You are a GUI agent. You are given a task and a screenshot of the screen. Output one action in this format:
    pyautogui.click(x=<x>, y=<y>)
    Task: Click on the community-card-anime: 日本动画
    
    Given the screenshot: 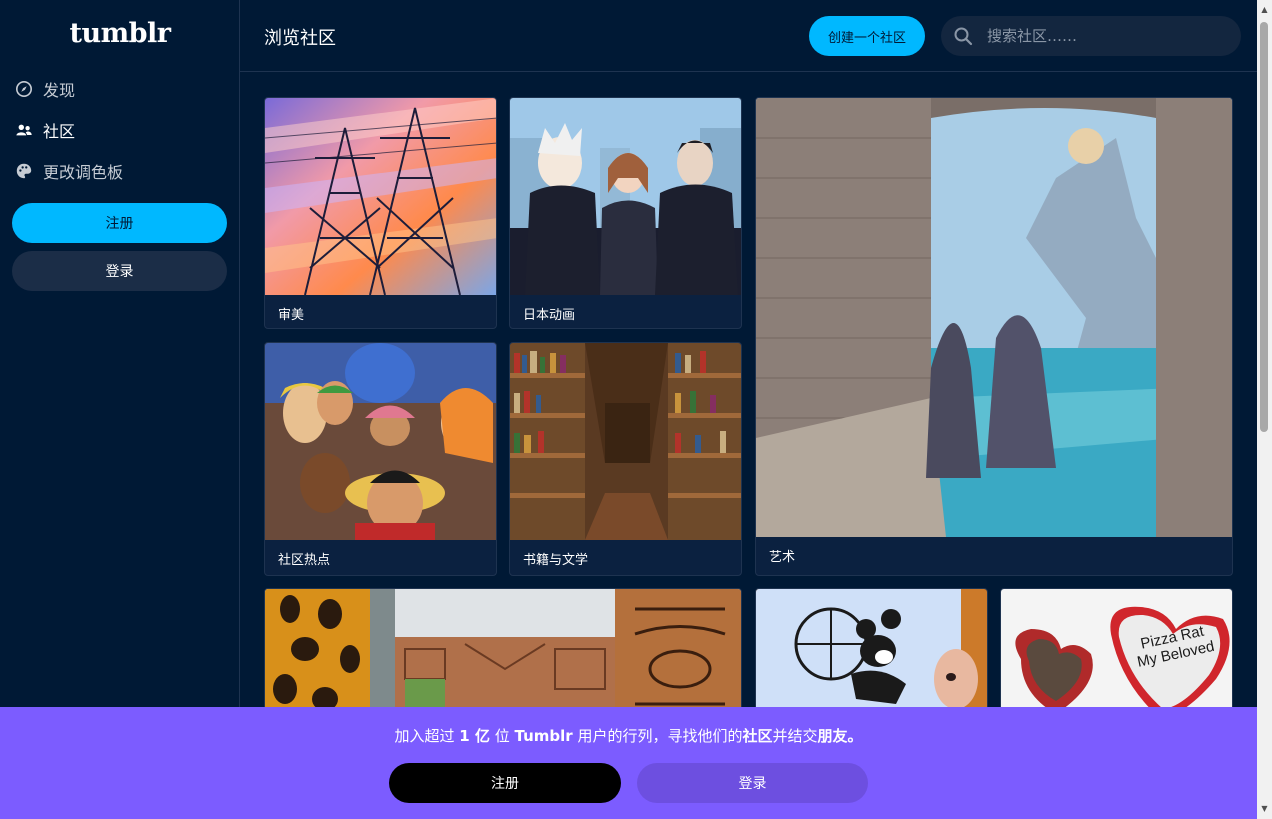 What is the action you would take?
    pyautogui.click(x=625, y=213)
    